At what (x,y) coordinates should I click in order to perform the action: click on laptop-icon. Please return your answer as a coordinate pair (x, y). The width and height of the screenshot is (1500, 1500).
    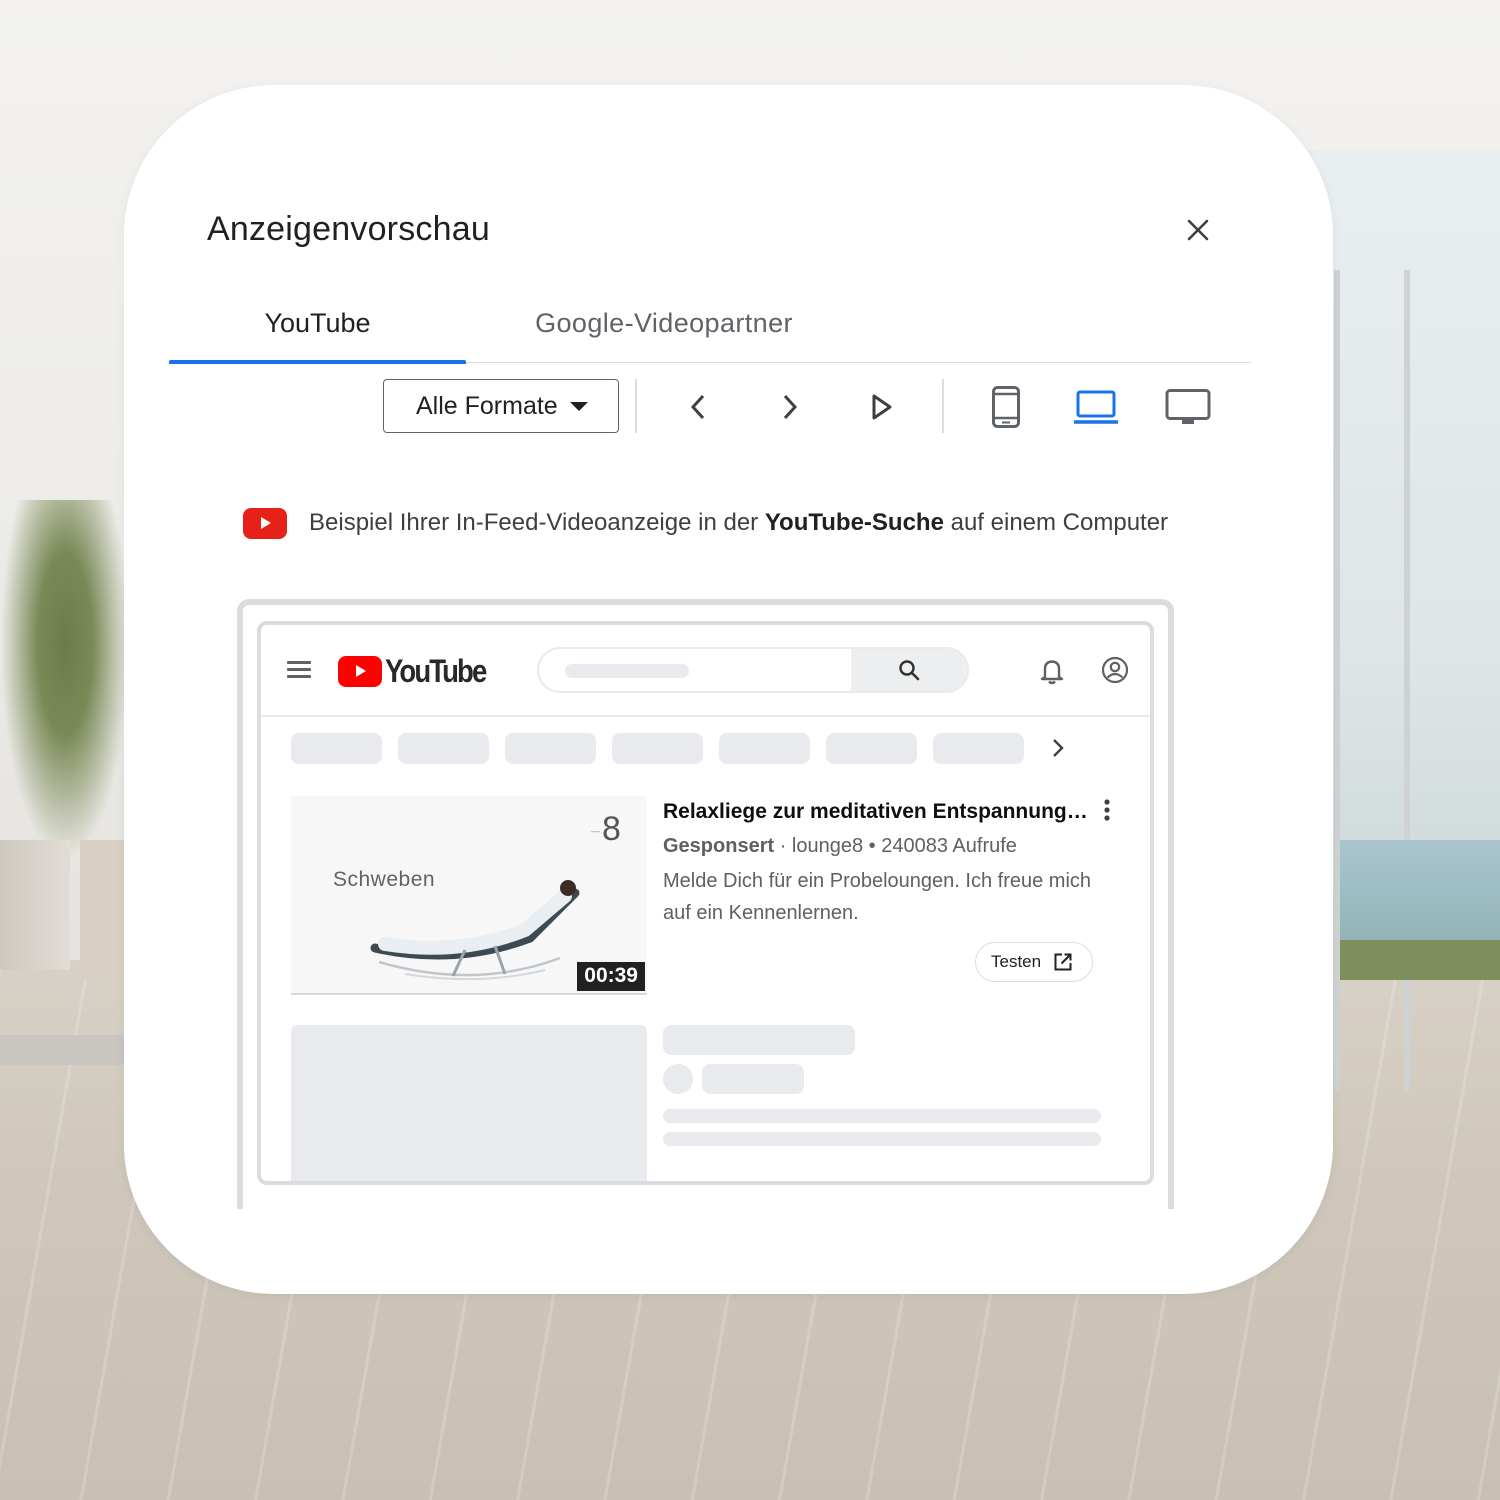
    Looking at the image, I should click on (1096, 407).